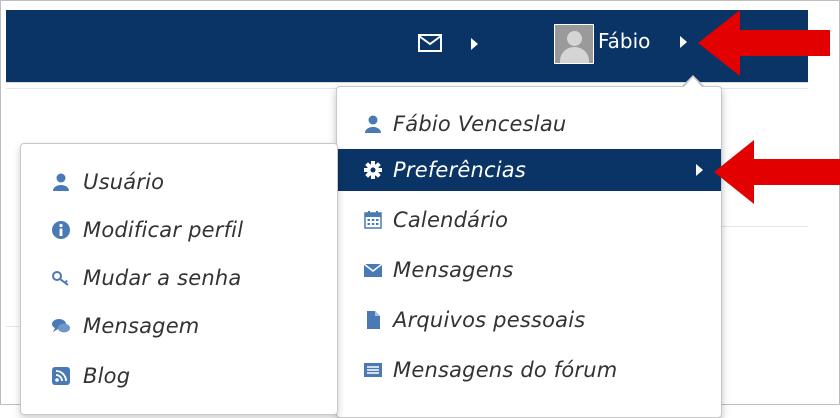  What do you see at coordinates (141, 326) in the screenshot?
I see `submenu-item-label: Mensagem` at bounding box center [141, 326].